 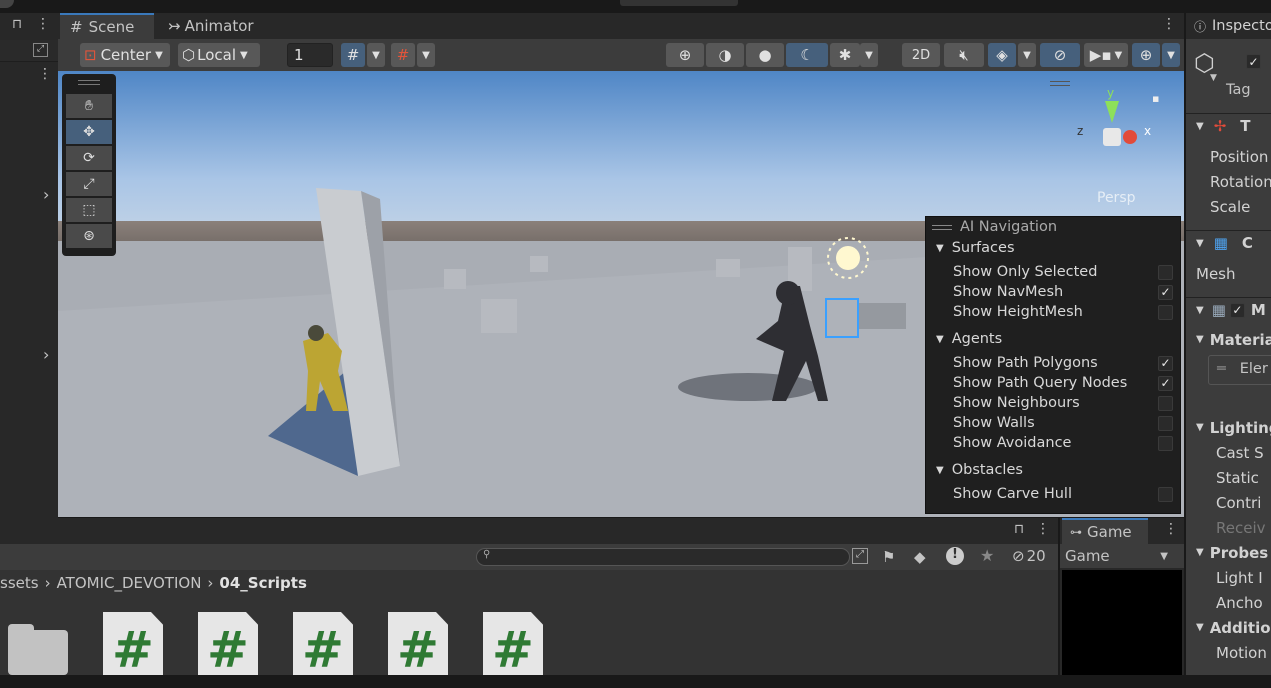 What do you see at coordinates (1054, 423) in the screenshot?
I see `nav-option: Show Walls` at bounding box center [1054, 423].